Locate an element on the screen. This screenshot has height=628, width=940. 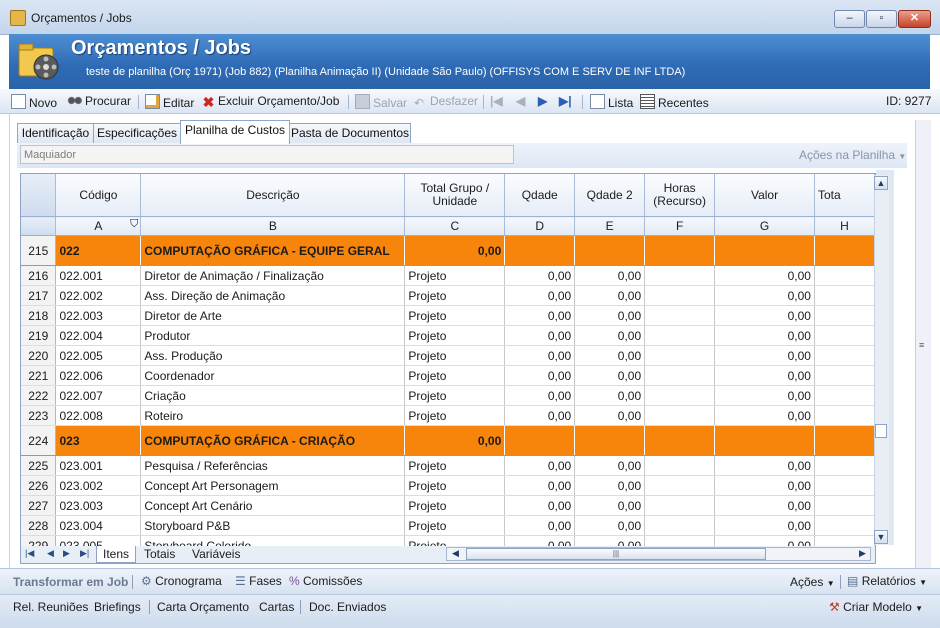
column-letter-d: D is located at coordinates (540, 226).